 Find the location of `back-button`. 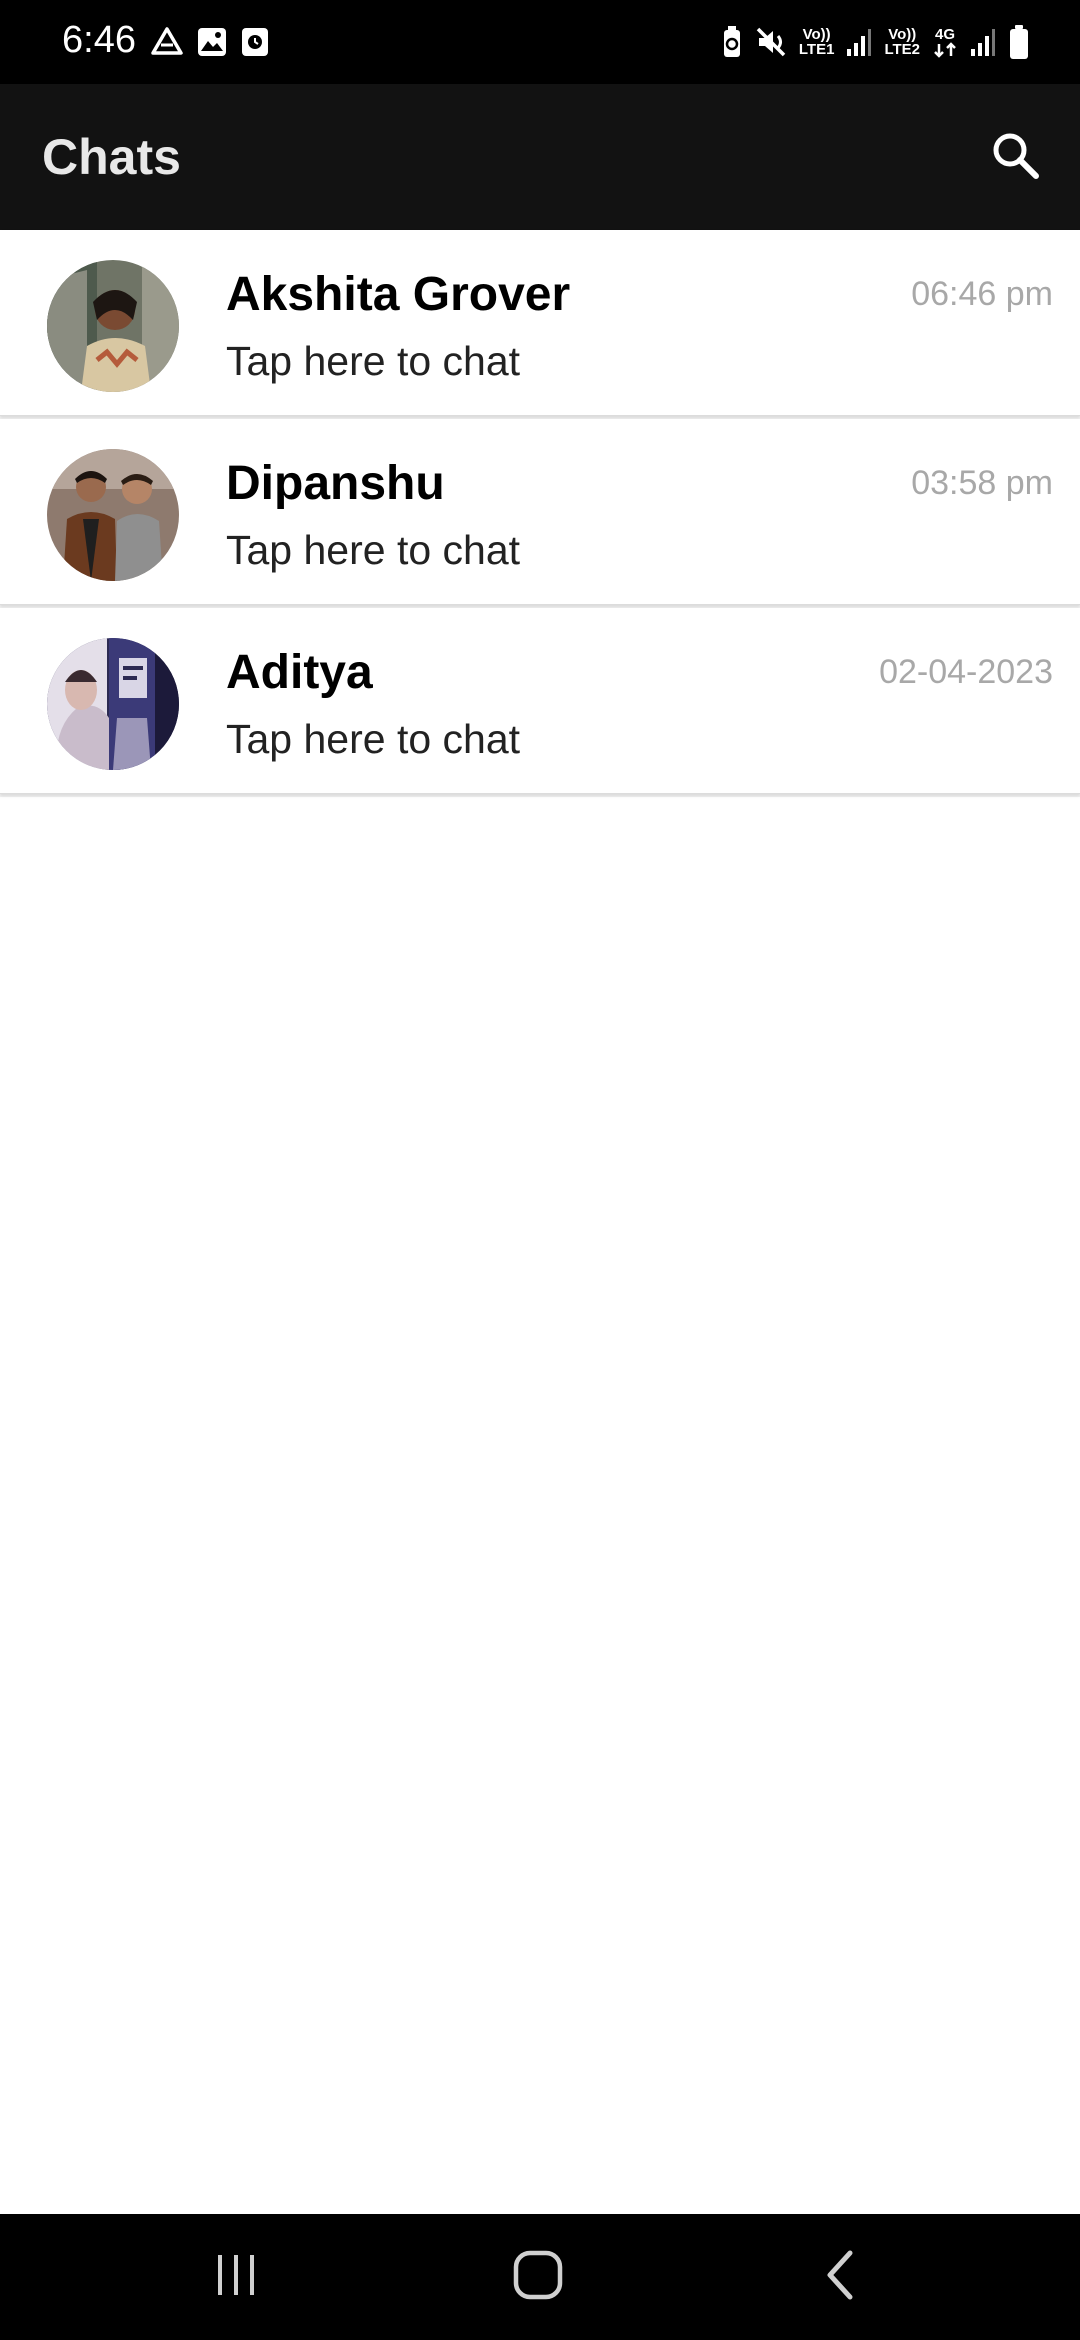

back-button is located at coordinates (840, 2277).